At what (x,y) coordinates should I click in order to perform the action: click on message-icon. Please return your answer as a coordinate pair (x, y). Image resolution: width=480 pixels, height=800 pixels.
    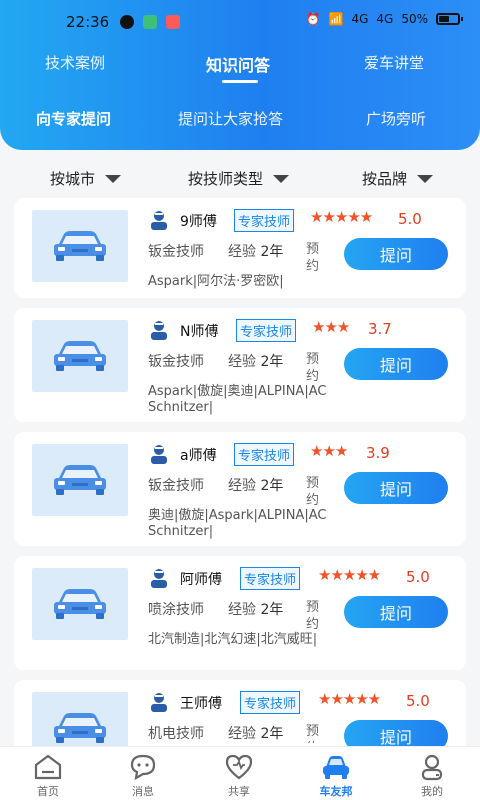
    Looking at the image, I should click on (143, 767).